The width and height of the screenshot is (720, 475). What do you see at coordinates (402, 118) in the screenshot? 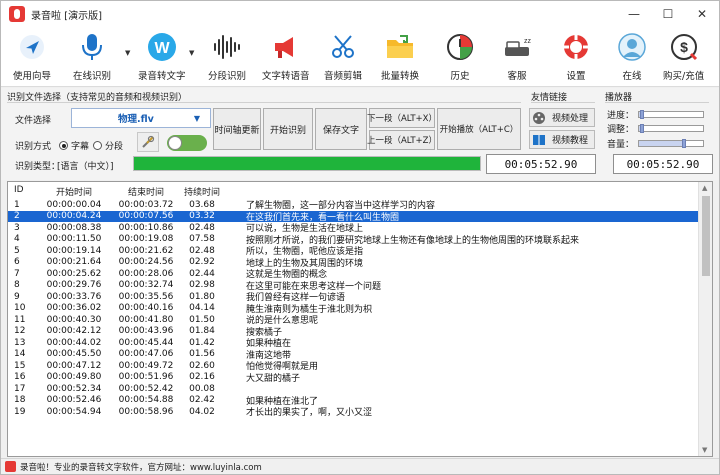
I see `next-segment-button: 下一段（ALT+X）` at bounding box center [402, 118].